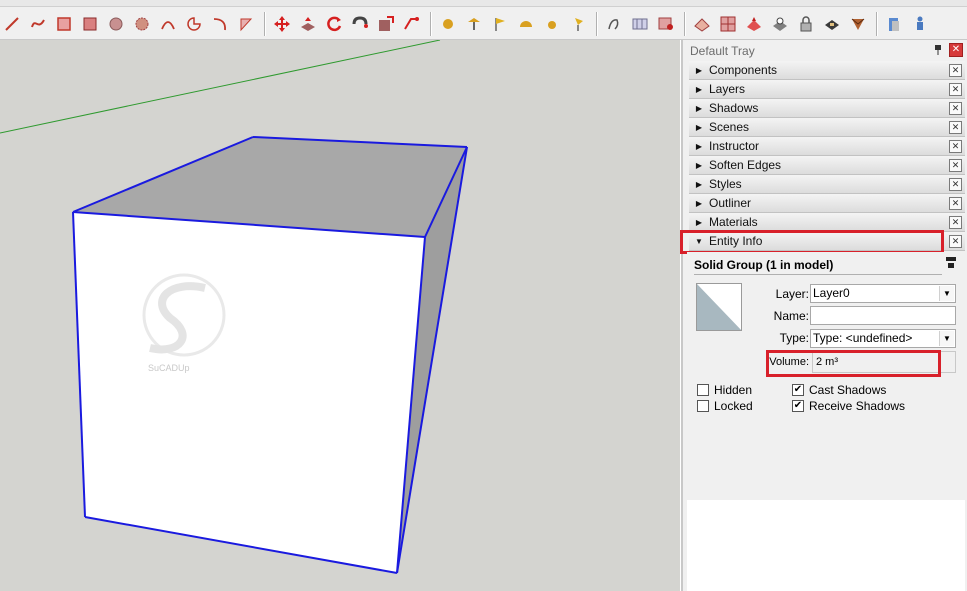 Image resolution: width=967 pixels, height=591 pixels. What do you see at coordinates (308, 24) in the screenshot?
I see `push-pull-tool-icon` at bounding box center [308, 24].